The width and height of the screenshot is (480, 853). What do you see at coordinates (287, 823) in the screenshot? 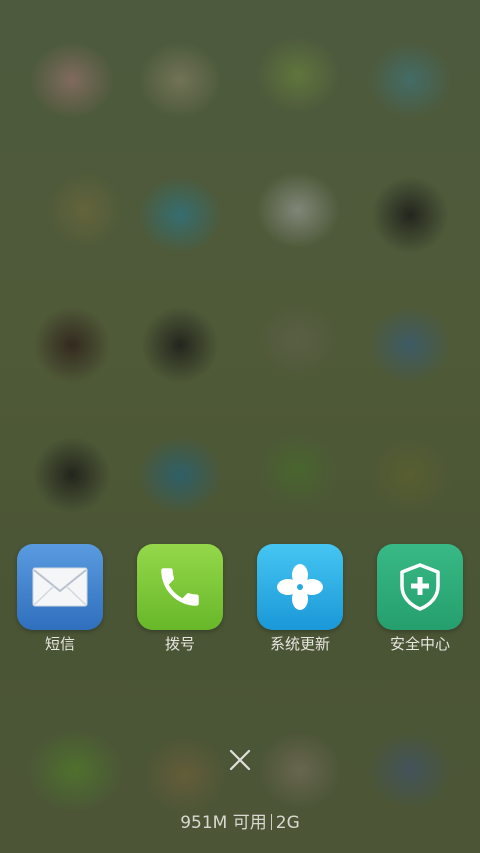
I see `memory-total: 2G` at bounding box center [287, 823].